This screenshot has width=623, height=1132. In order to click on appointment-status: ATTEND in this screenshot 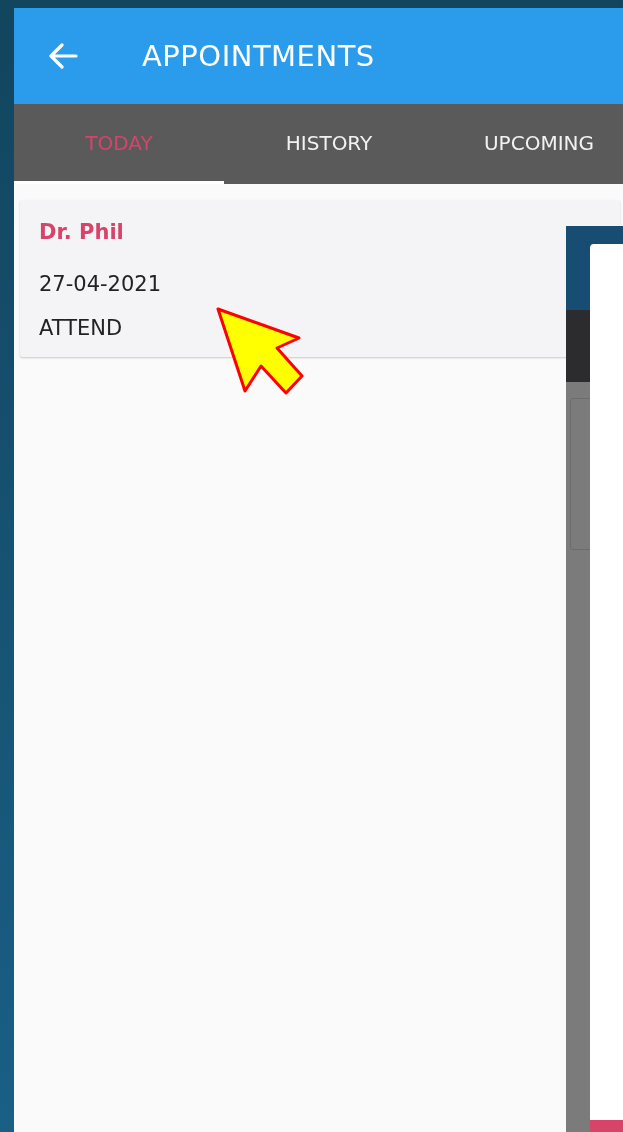, I will do `click(81, 327)`.